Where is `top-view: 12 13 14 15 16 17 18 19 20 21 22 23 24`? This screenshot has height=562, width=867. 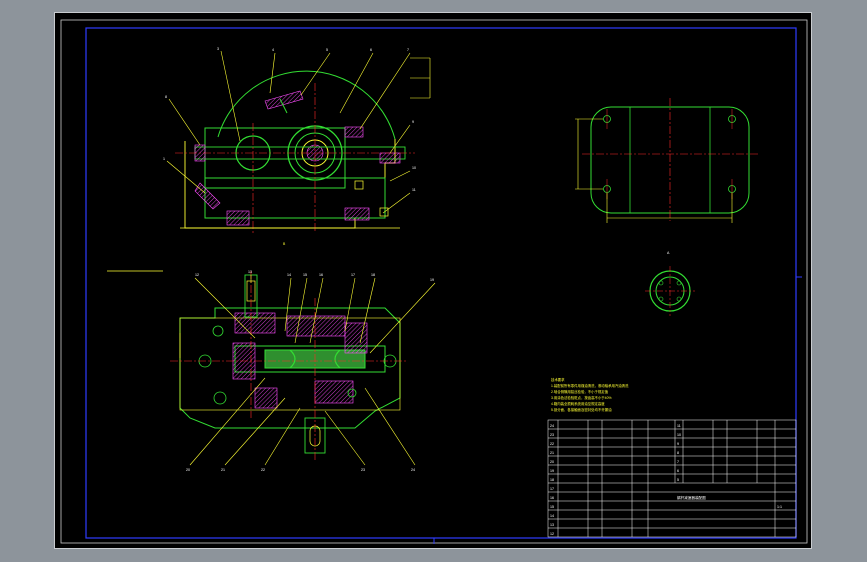
top-view: 12 13 14 15 16 17 18 19 20 21 22 23 24 is located at coordinates (271, 371).